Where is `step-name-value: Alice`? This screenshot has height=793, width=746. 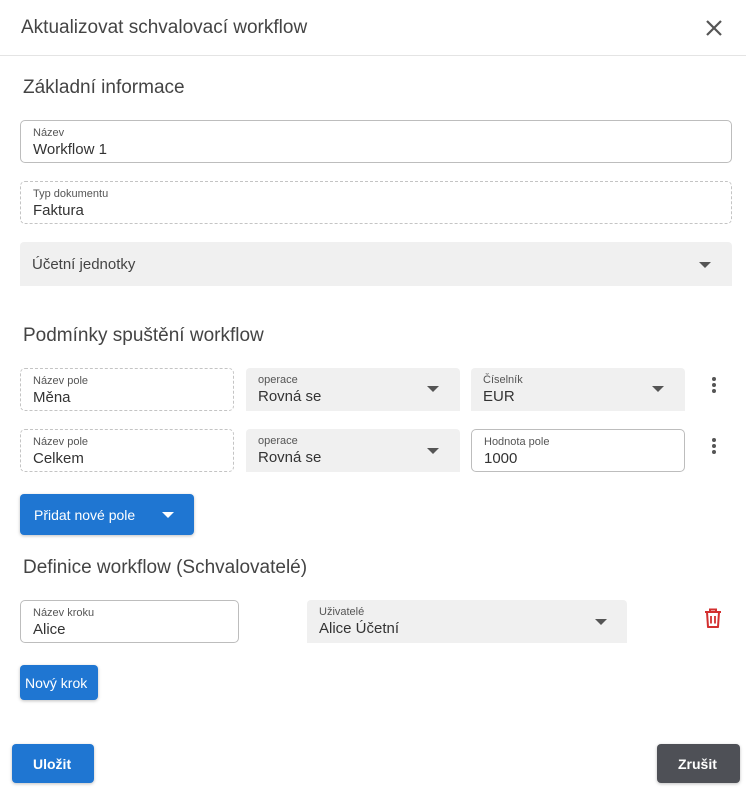 step-name-value: Alice is located at coordinates (49, 629).